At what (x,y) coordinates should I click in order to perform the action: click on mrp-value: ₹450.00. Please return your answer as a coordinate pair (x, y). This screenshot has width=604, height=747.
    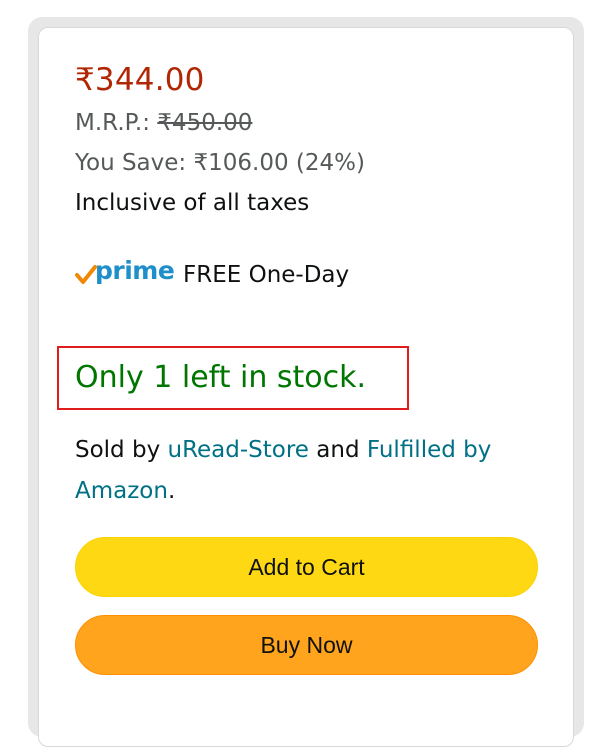
    Looking at the image, I should click on (205, 123).